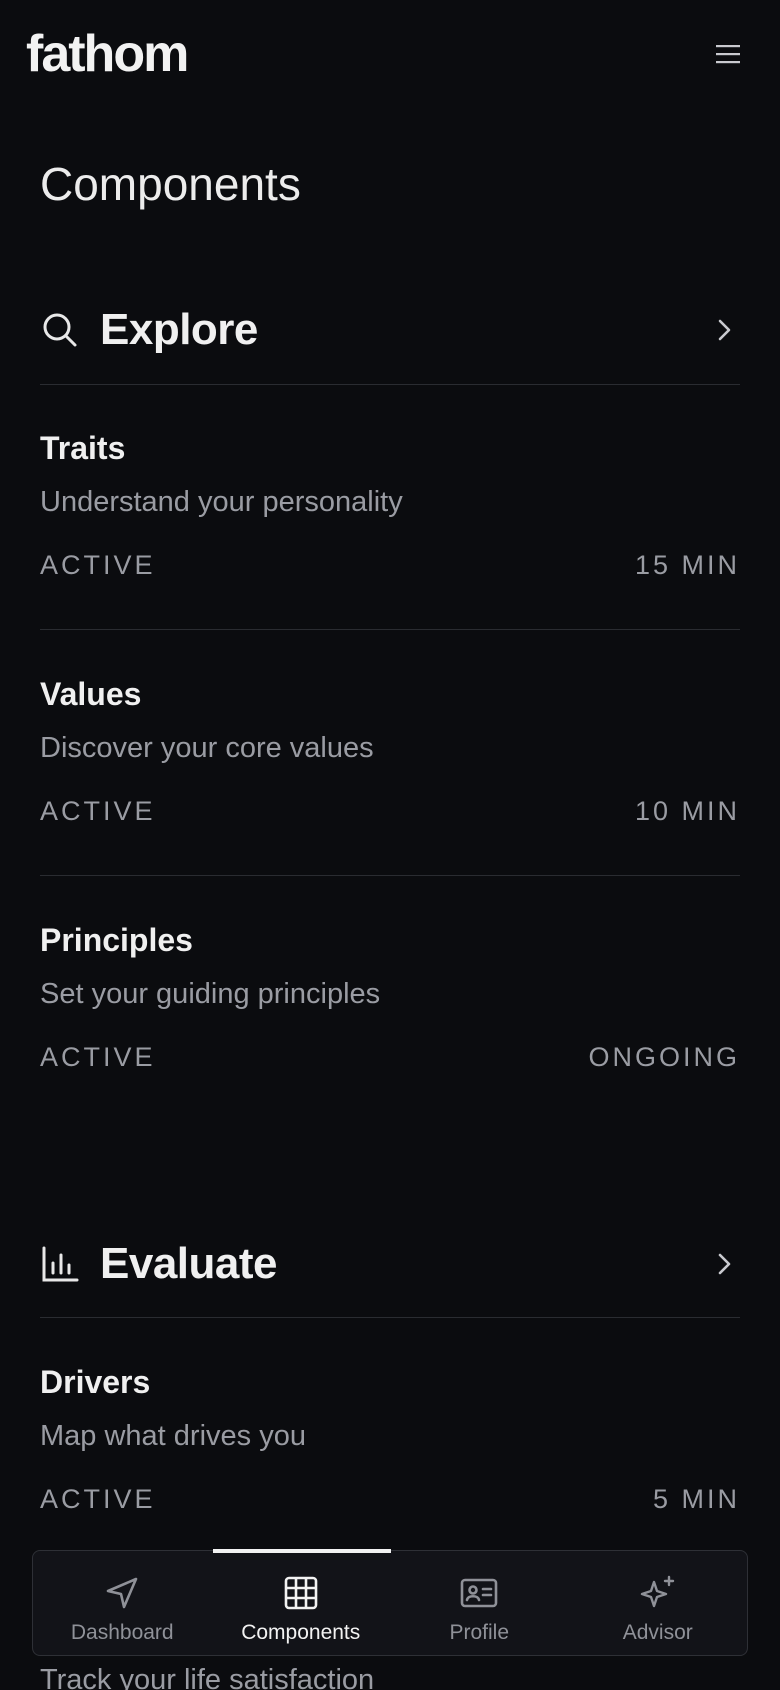  I want to click on section-title: Explore, so click(179, 329).